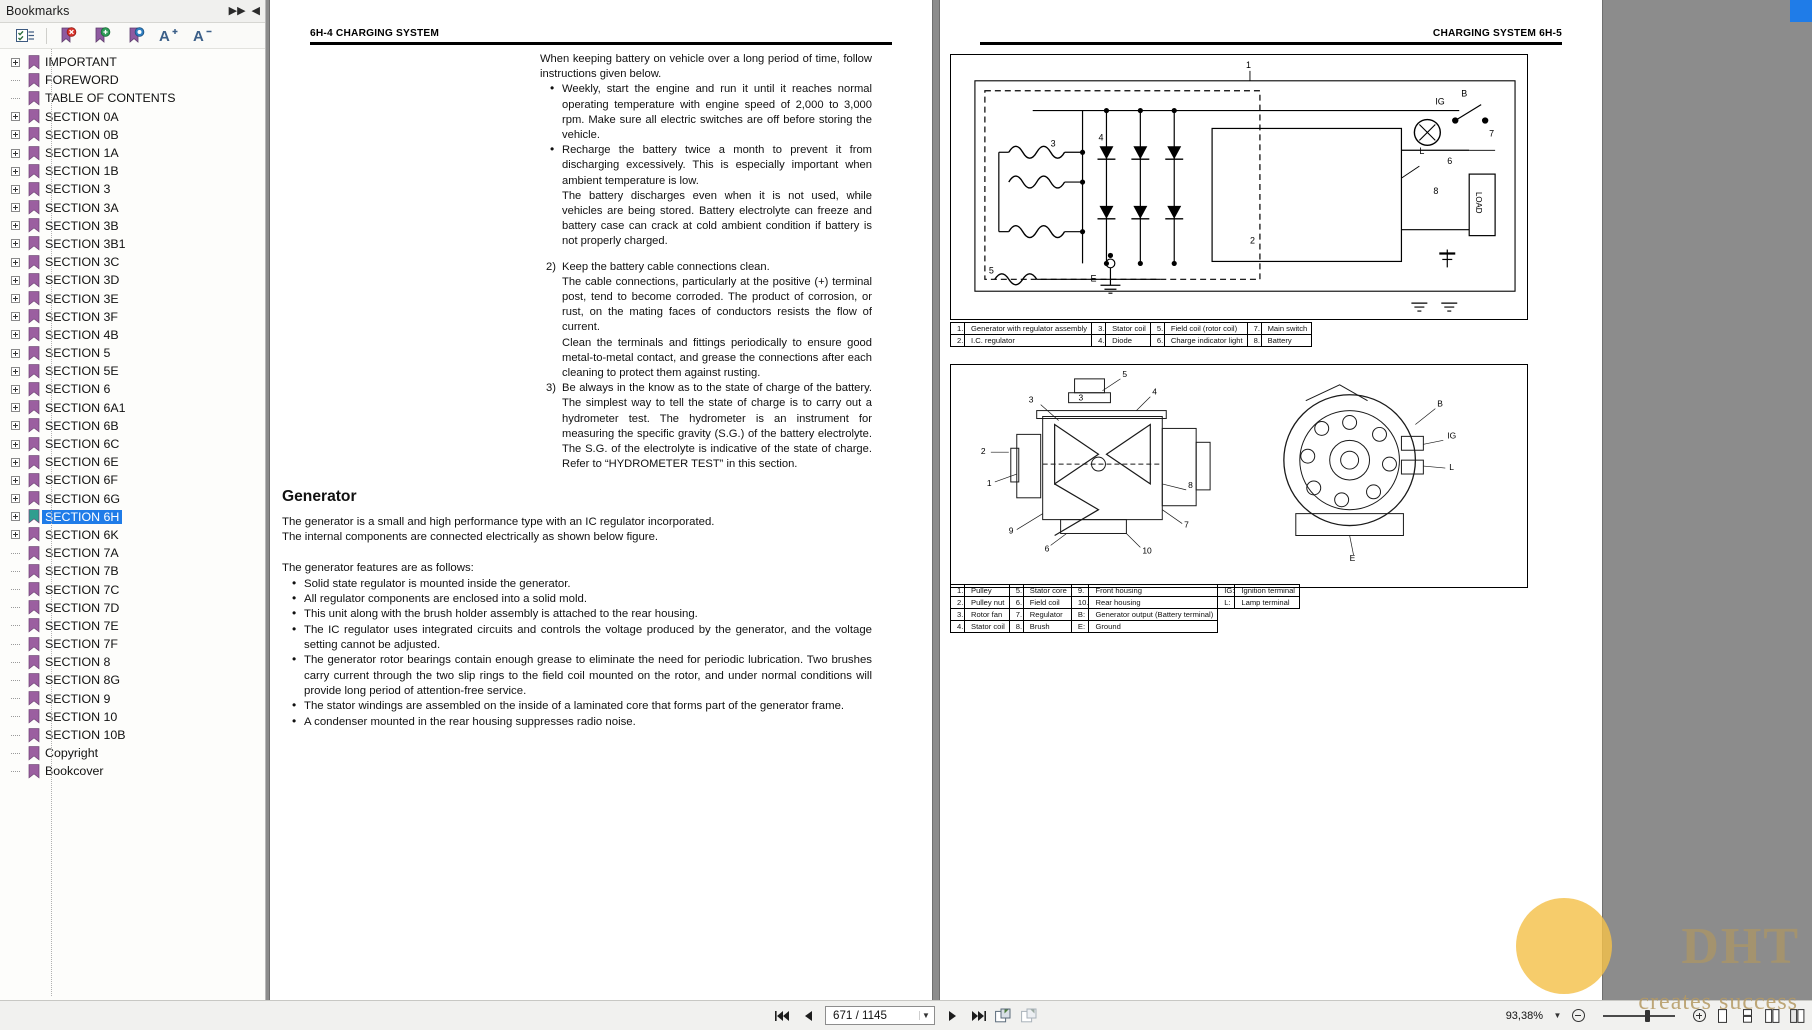 Image resolution: width=1812 pixels, height=1030 pixels. What do you see at coordinates (132, 280) in the screenshot?
I see `bookmark-item-section-3d: SECTION 3D` at bounding box center [132, 280].